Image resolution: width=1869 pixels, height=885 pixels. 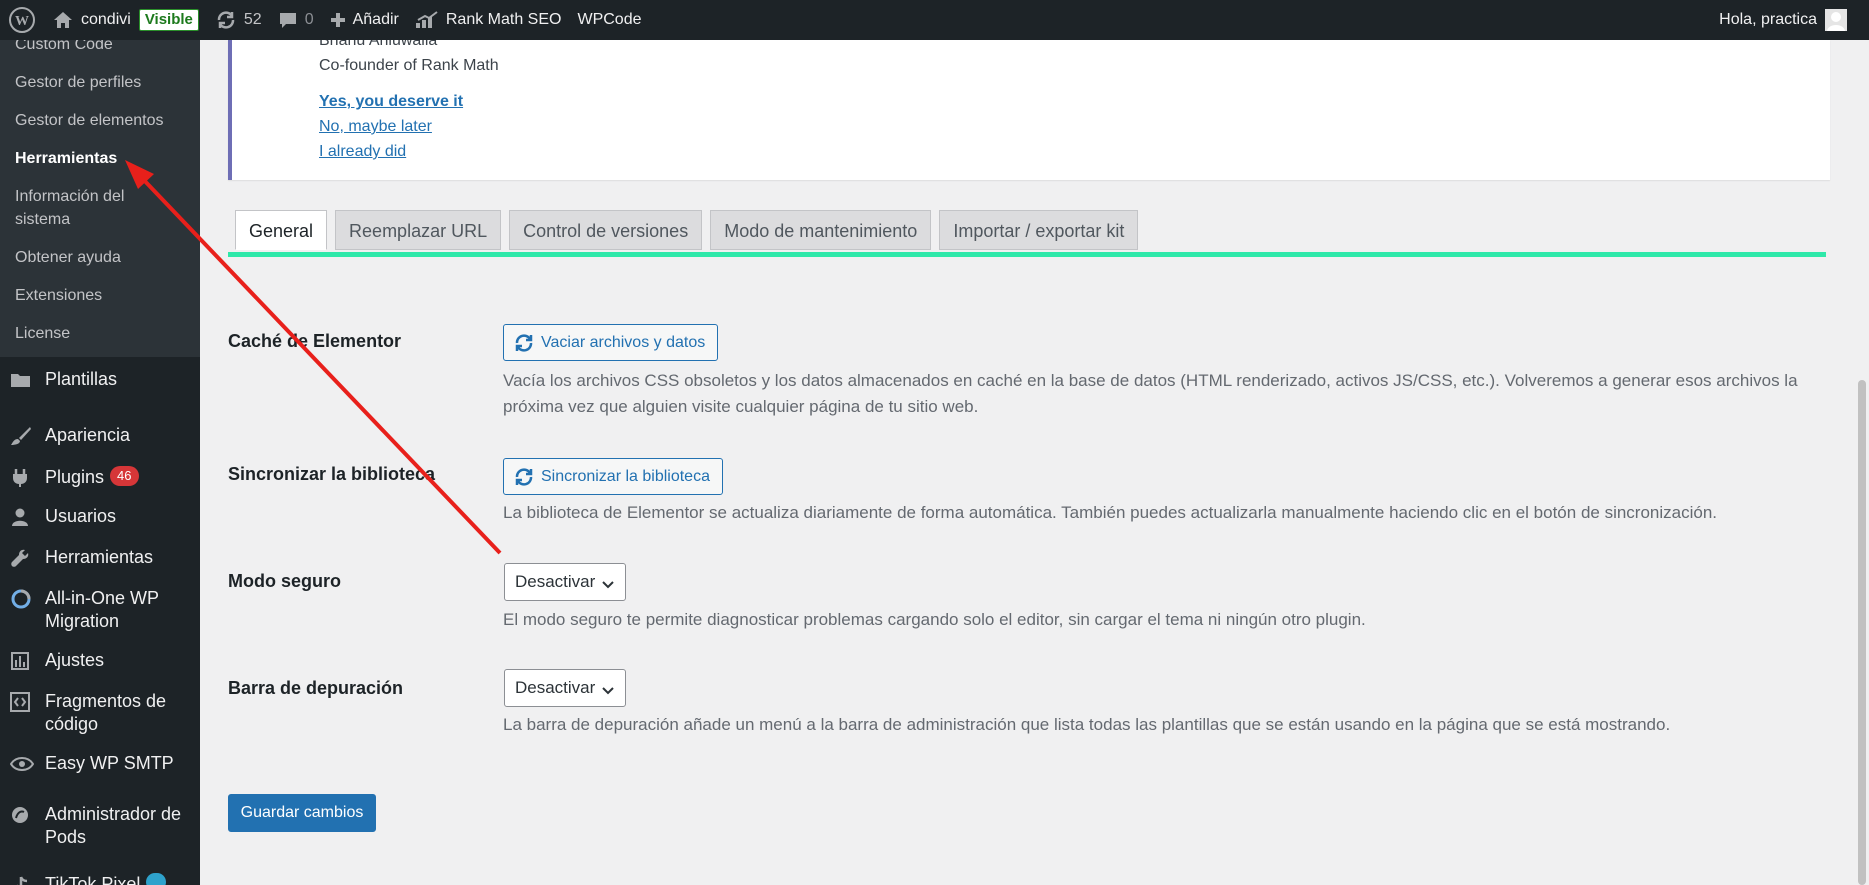 What do you see at coordinates (22, 660) in the screenshot?
I see `settings-icon` at bounding box center [22, 660].